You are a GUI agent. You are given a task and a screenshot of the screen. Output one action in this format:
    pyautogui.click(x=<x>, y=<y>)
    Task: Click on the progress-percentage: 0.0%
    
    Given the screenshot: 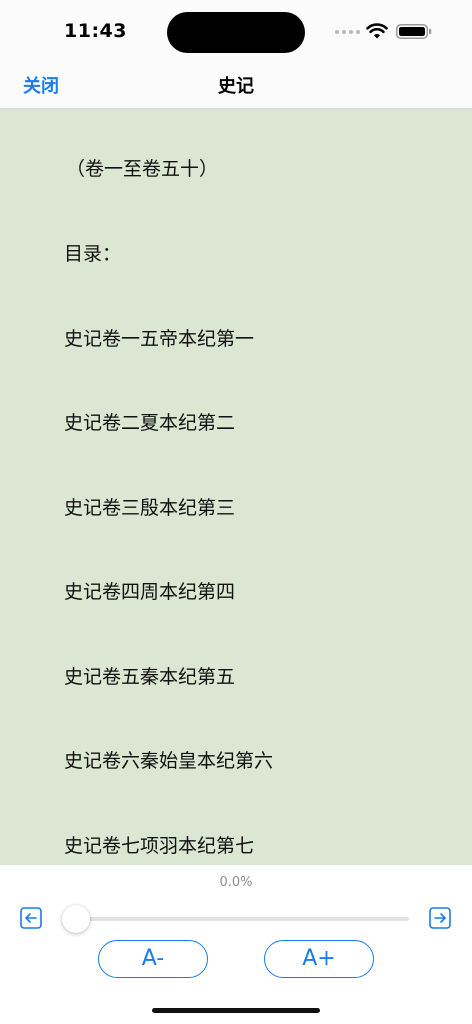 What is the action you would take?
    pyautogui.click(x=236, y=882)
    